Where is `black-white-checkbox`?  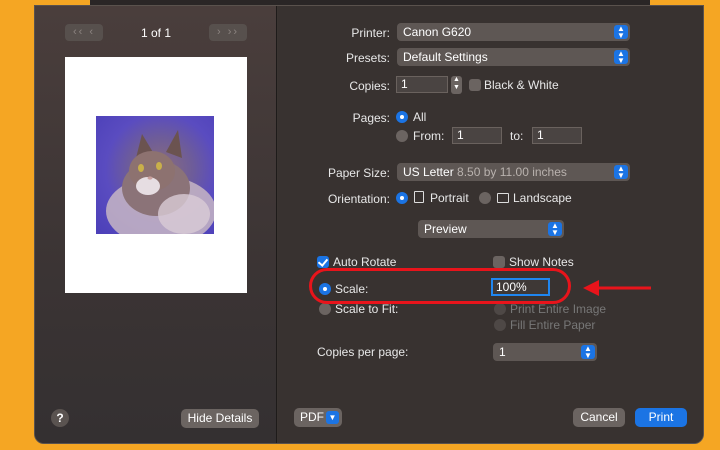
black-white-checkbox is located at coordinates (475, 85).